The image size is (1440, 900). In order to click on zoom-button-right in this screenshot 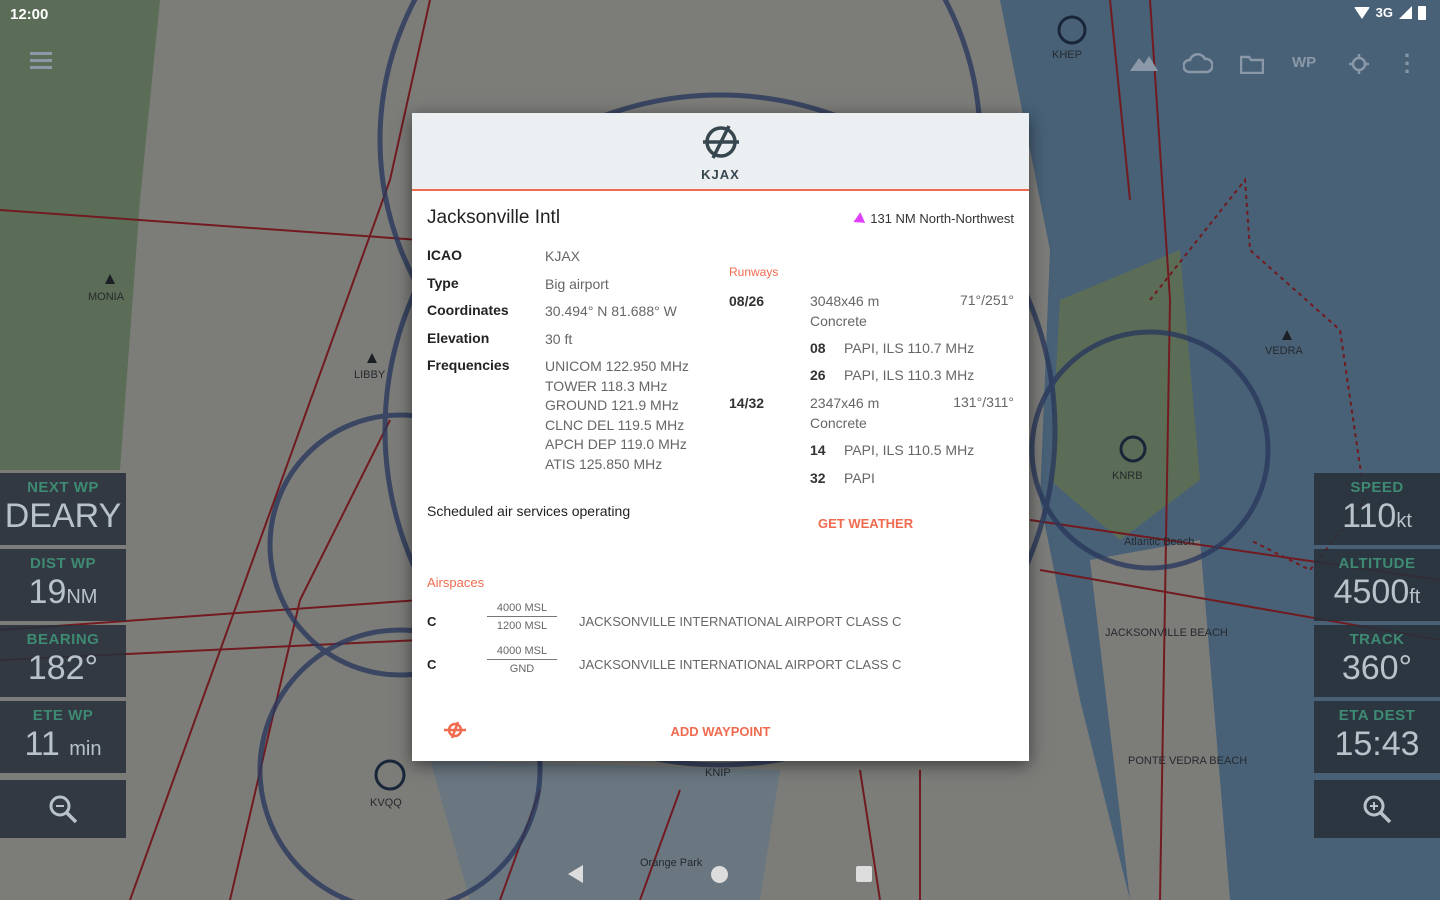, I will do `click(1377, 809)`.